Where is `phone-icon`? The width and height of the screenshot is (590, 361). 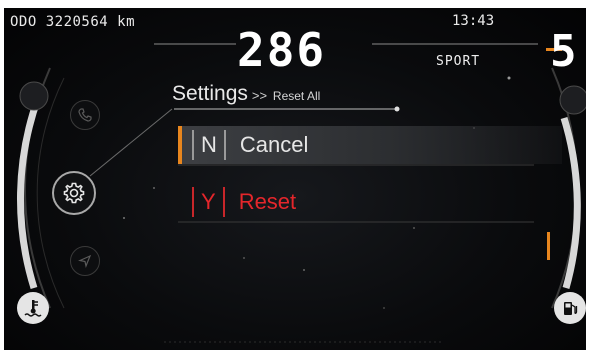 phone-icon is located at coordinates (85, 115).